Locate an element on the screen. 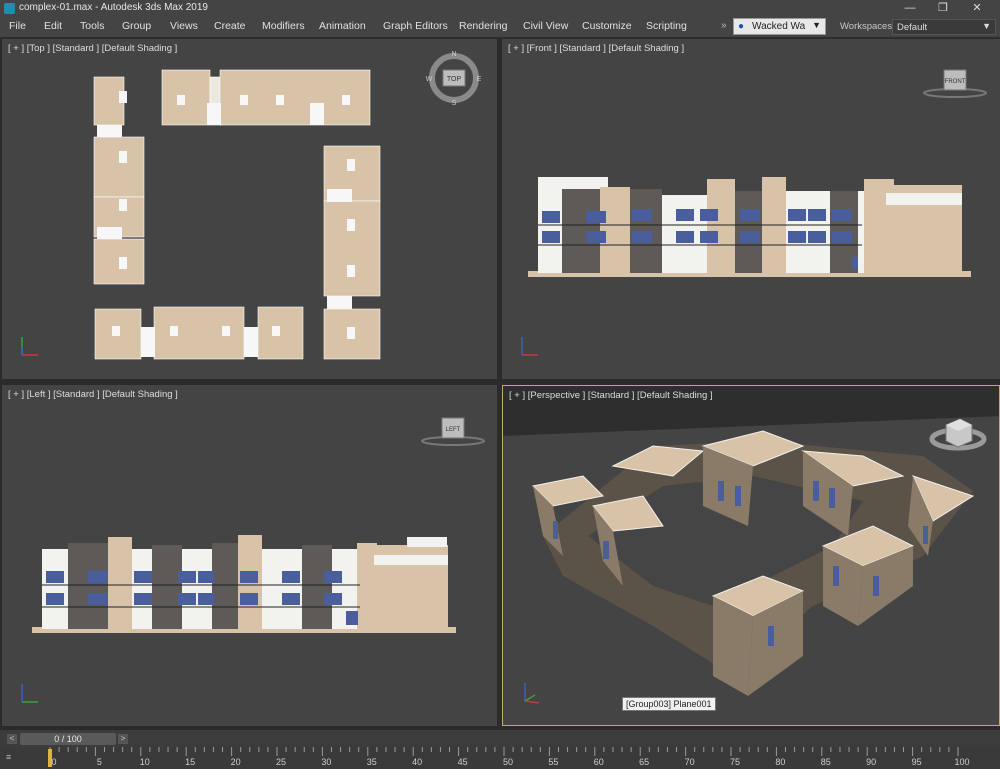  viewcube-top-face: TOP is located at coordinates (454, 79).